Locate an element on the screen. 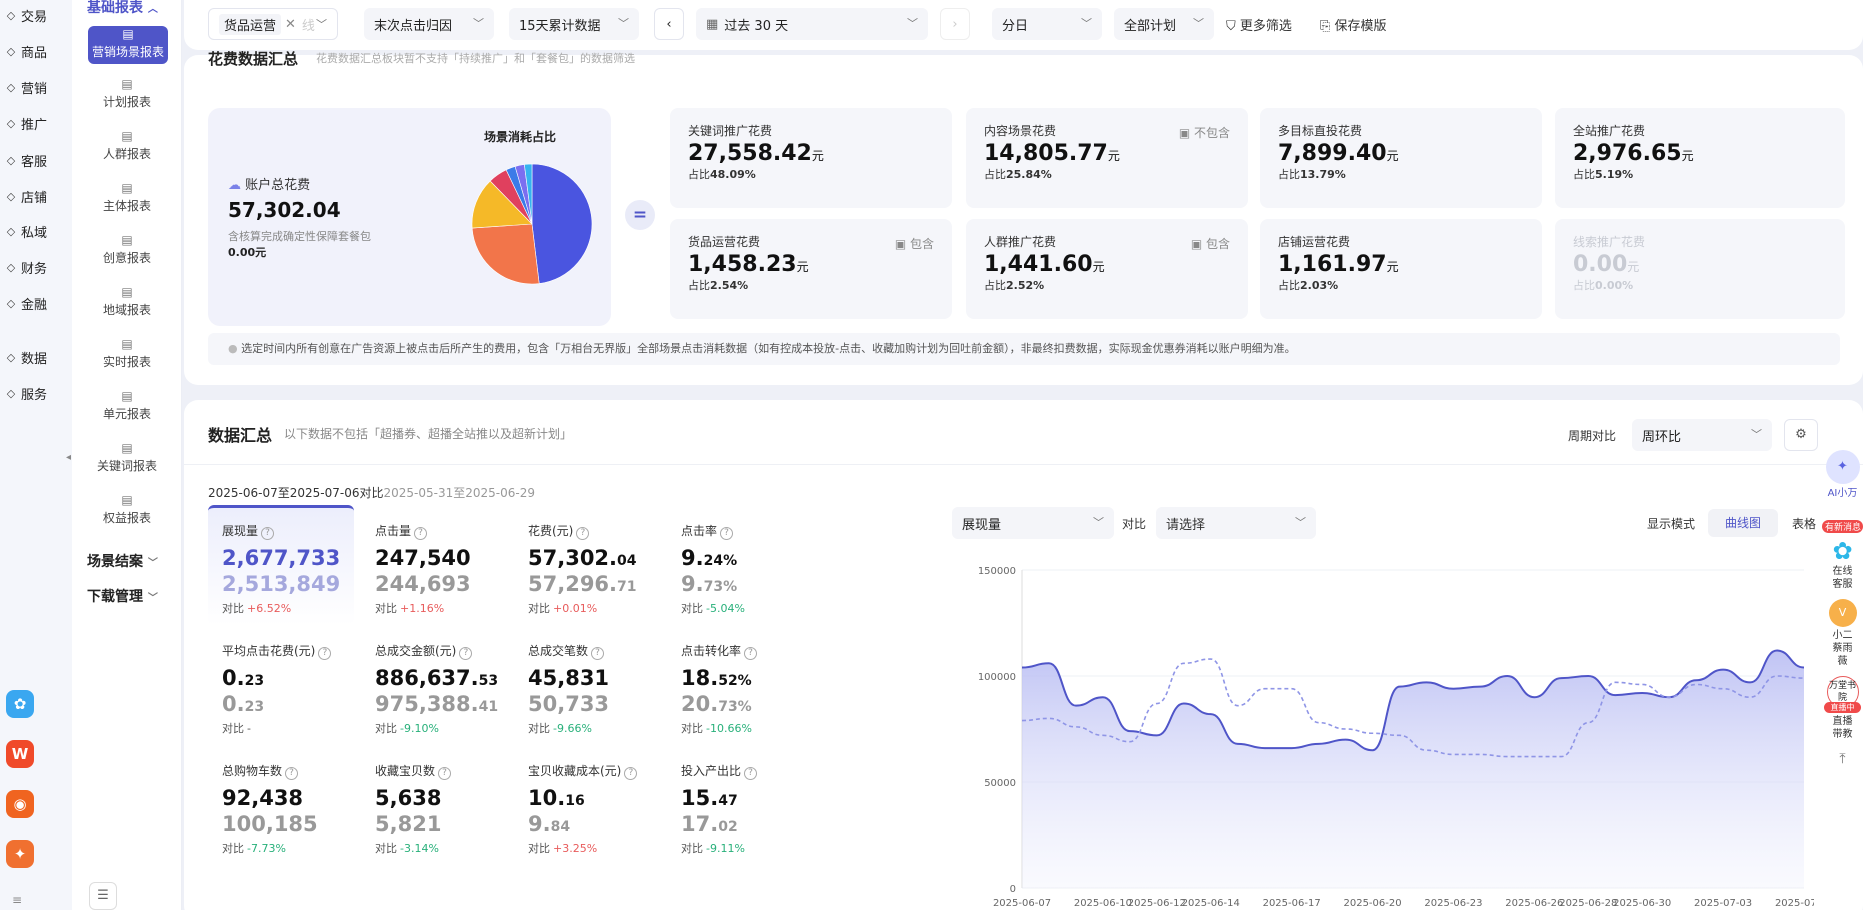  report-nav-item-2: ▤ 人群报表 is located at coordinates (127, 146).